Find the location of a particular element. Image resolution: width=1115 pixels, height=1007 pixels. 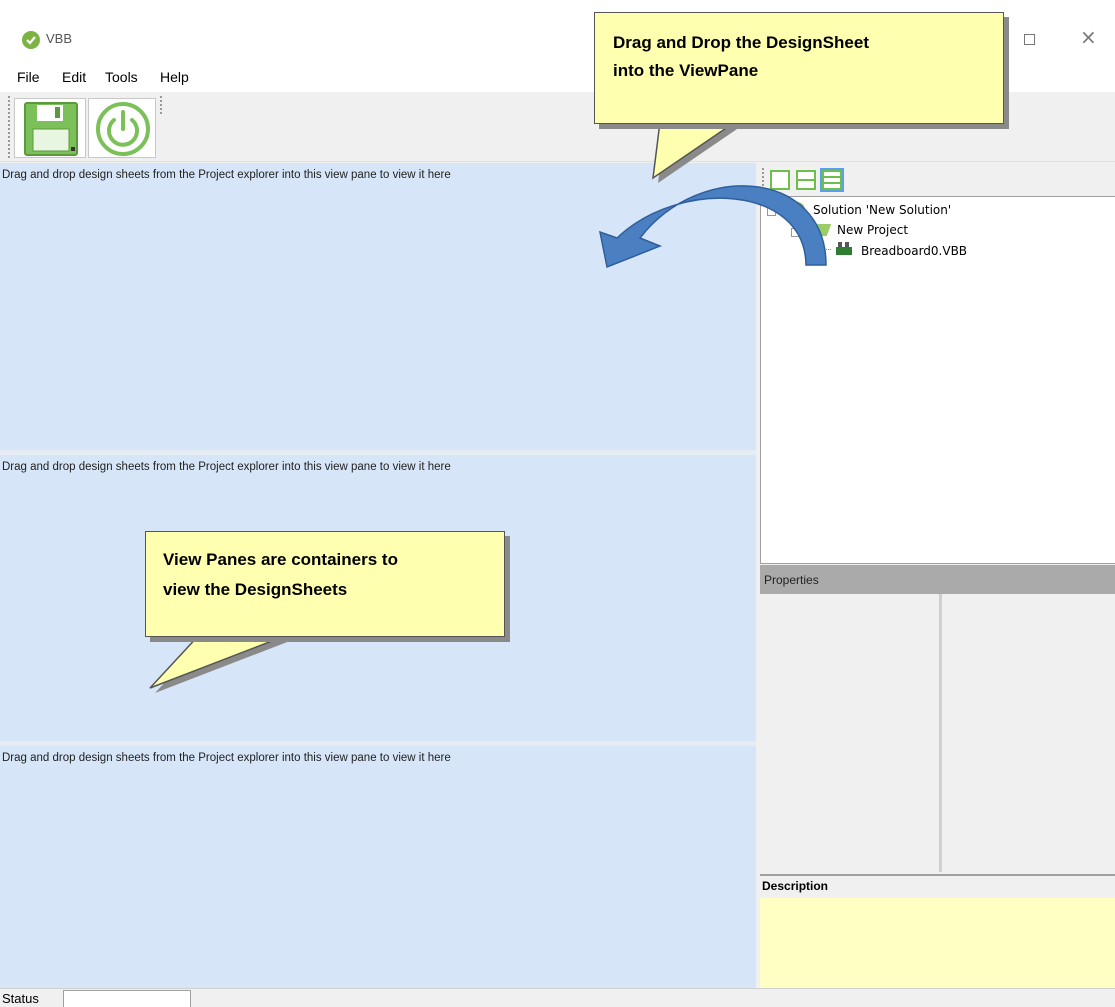

drag-arrow-icon is located at coordinates (713, 227).